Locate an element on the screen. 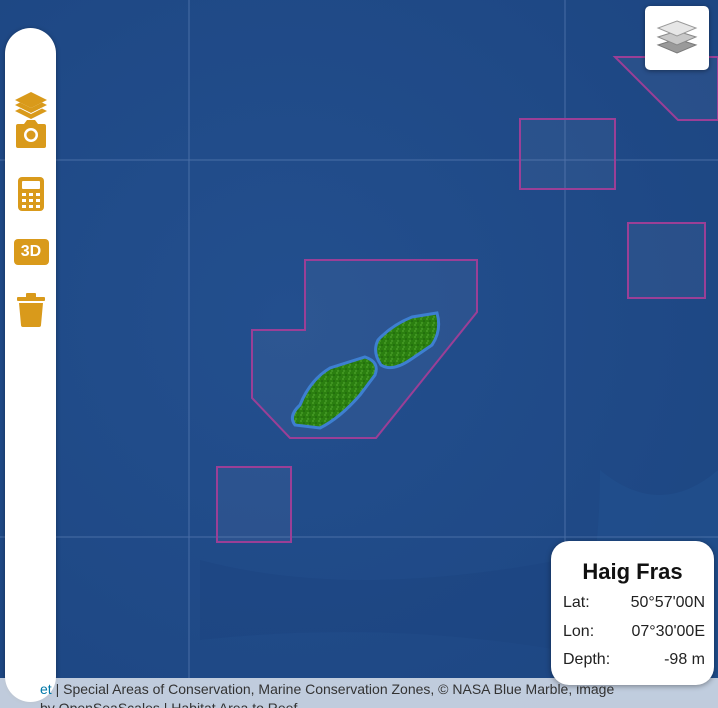 Image resolution: width=718 pixels, height=708 pixels. popup-title: Haig Fras is located at coordinates (632, 571).